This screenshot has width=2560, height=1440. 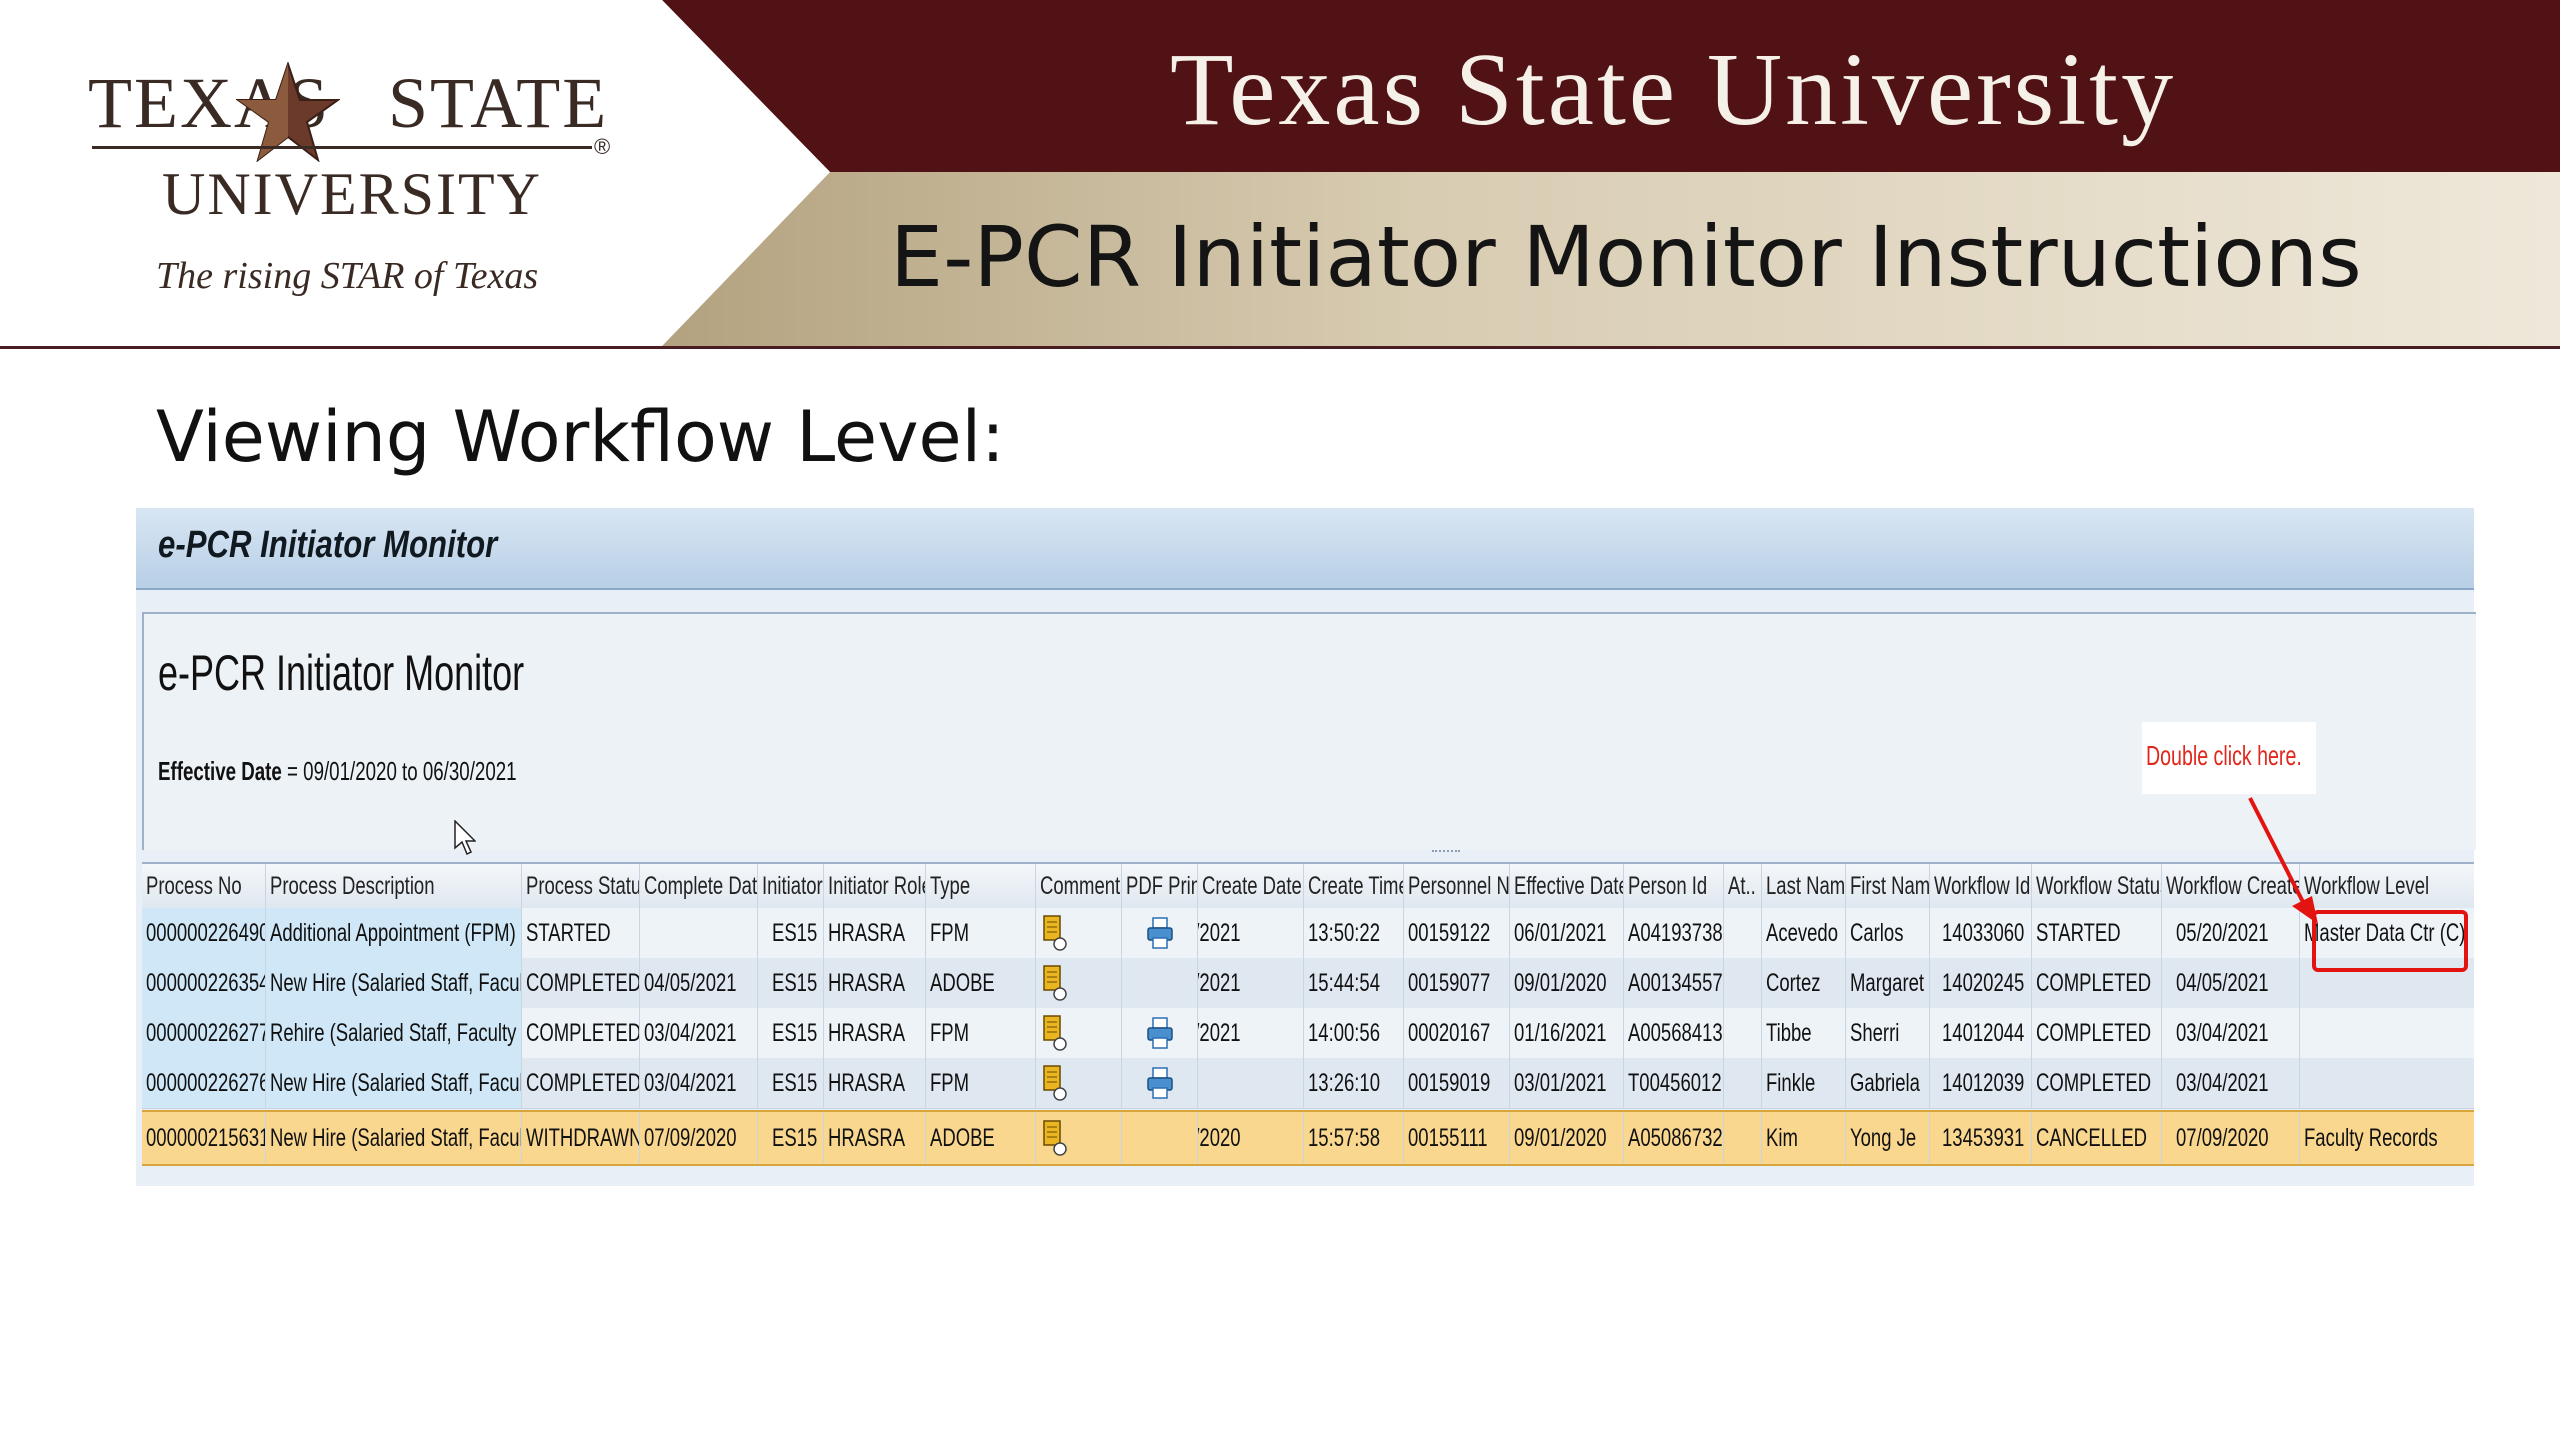 What do you see at coordinates (1888, 1138) in the screenshot?
I see `cell-first-name: Yong Je` at bounding box center [1888, 1138].